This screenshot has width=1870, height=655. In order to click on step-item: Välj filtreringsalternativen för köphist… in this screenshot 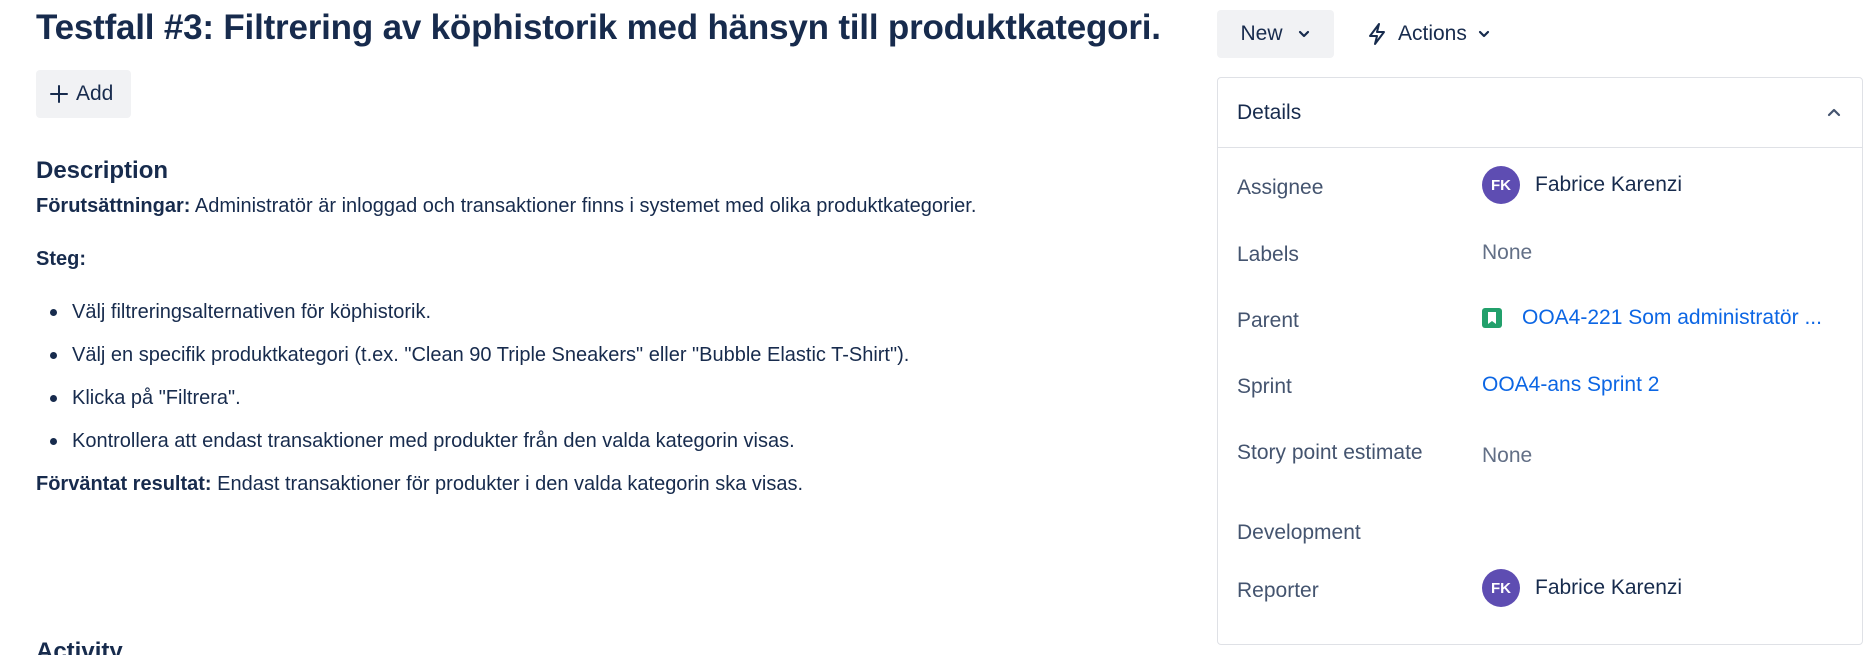, I will do `click(596, 312)`.